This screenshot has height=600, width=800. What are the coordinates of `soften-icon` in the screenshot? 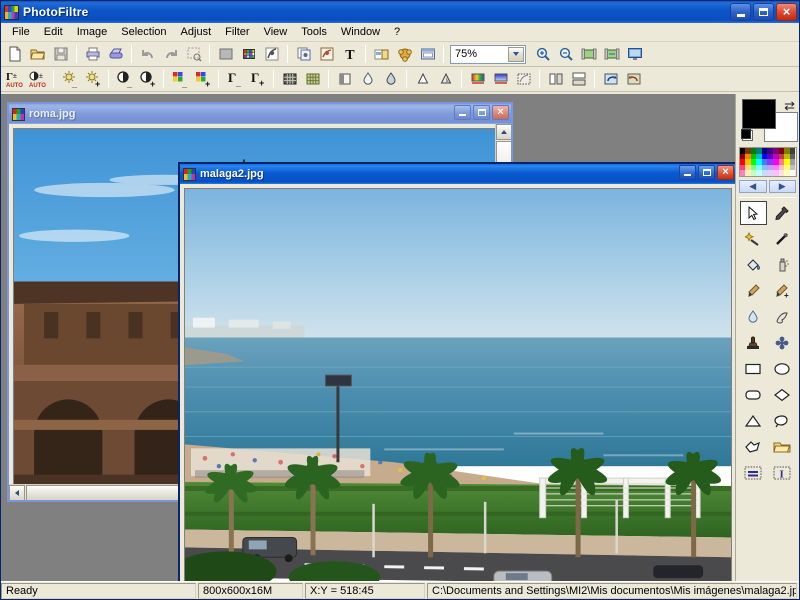 It's located at (390, 79).